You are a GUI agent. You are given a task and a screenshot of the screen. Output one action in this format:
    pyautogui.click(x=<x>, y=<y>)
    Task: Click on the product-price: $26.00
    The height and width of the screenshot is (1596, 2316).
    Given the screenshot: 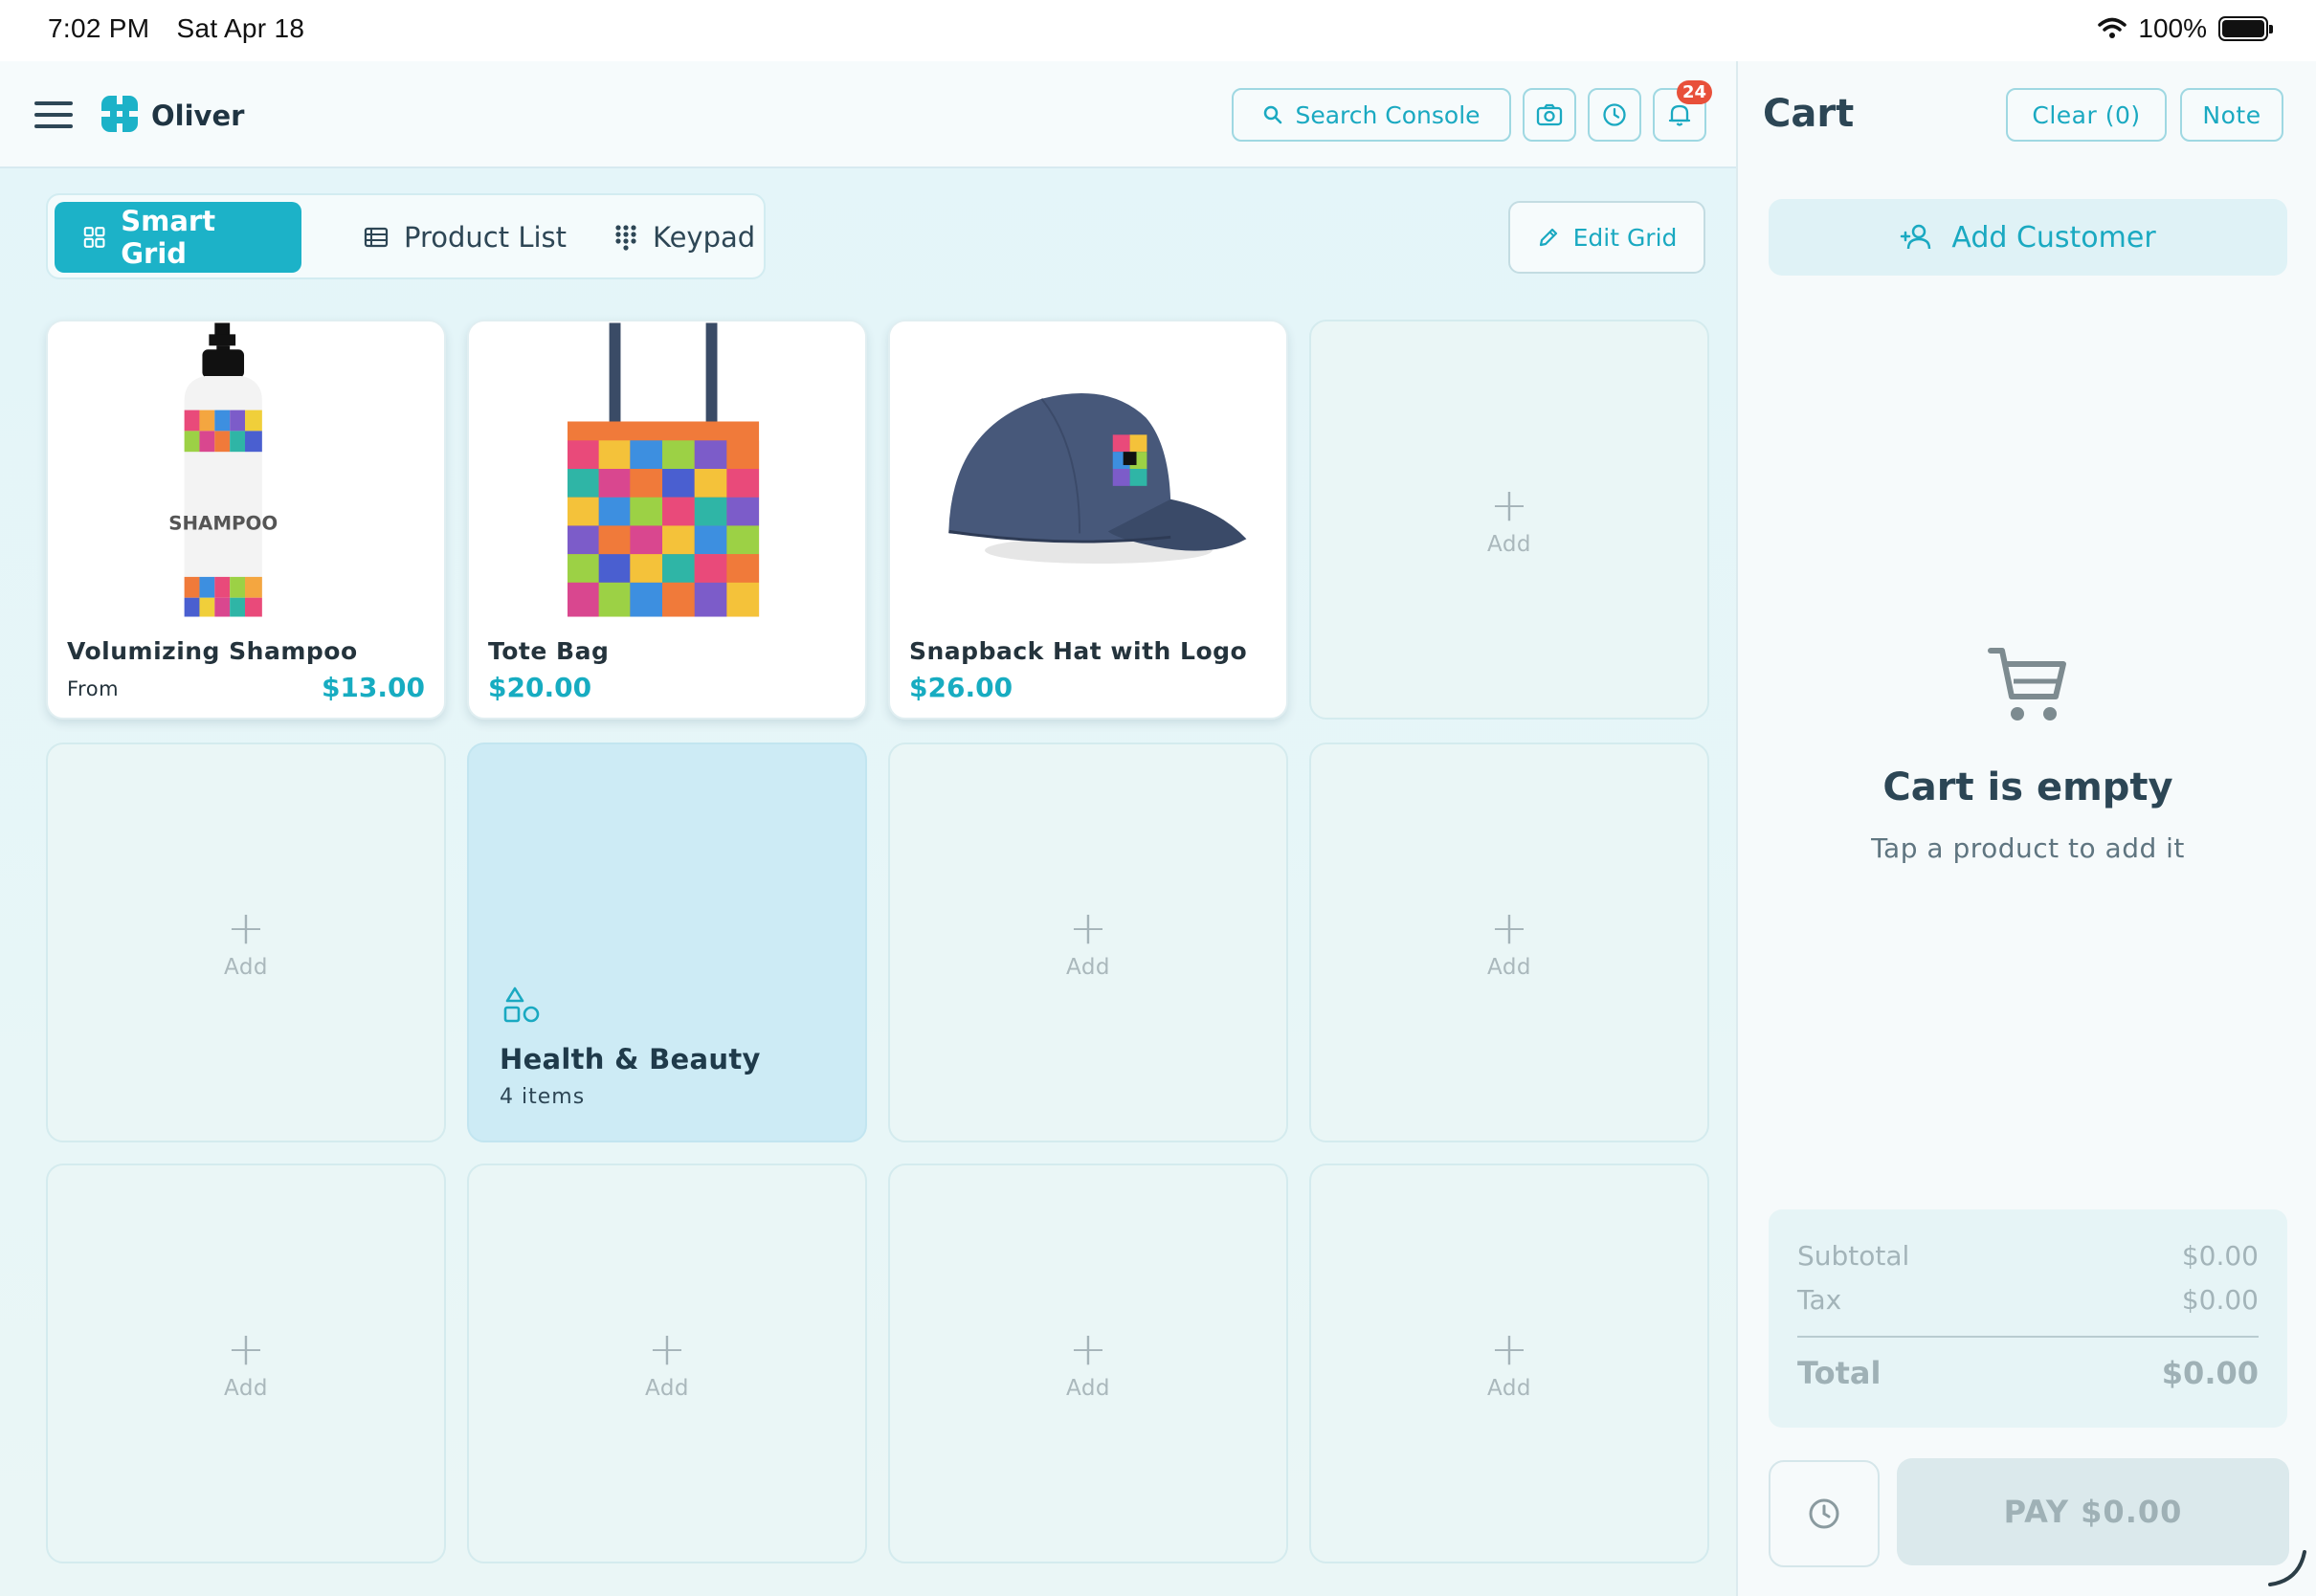 What is the action you would take?
    pyautogui.click(x=961, y=688)
    